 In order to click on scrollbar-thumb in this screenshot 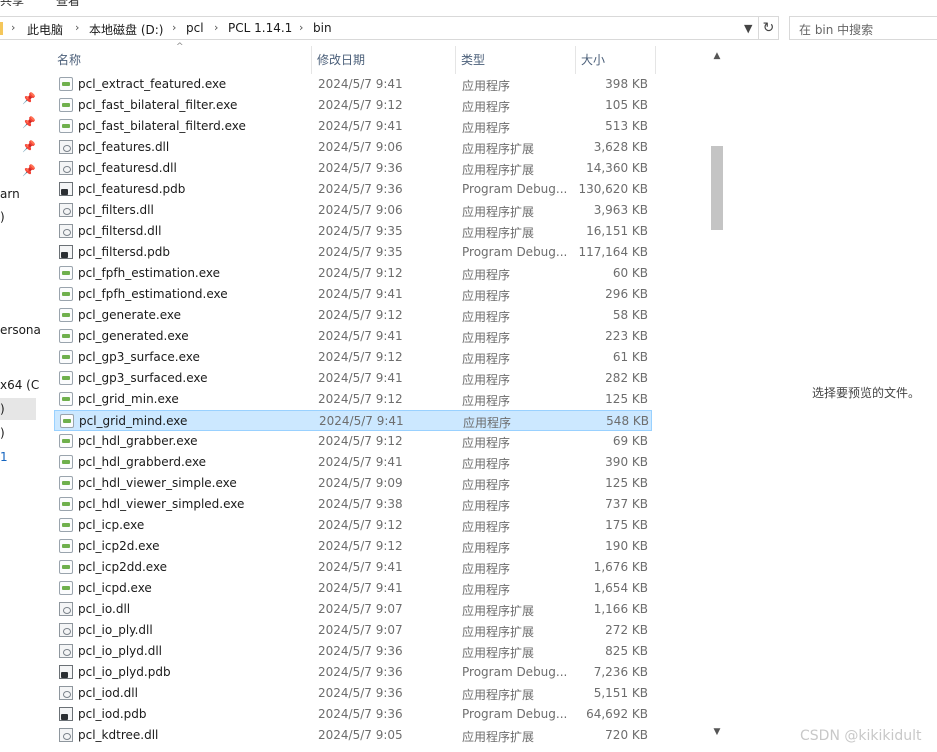, I will do `click(717, 188)`.